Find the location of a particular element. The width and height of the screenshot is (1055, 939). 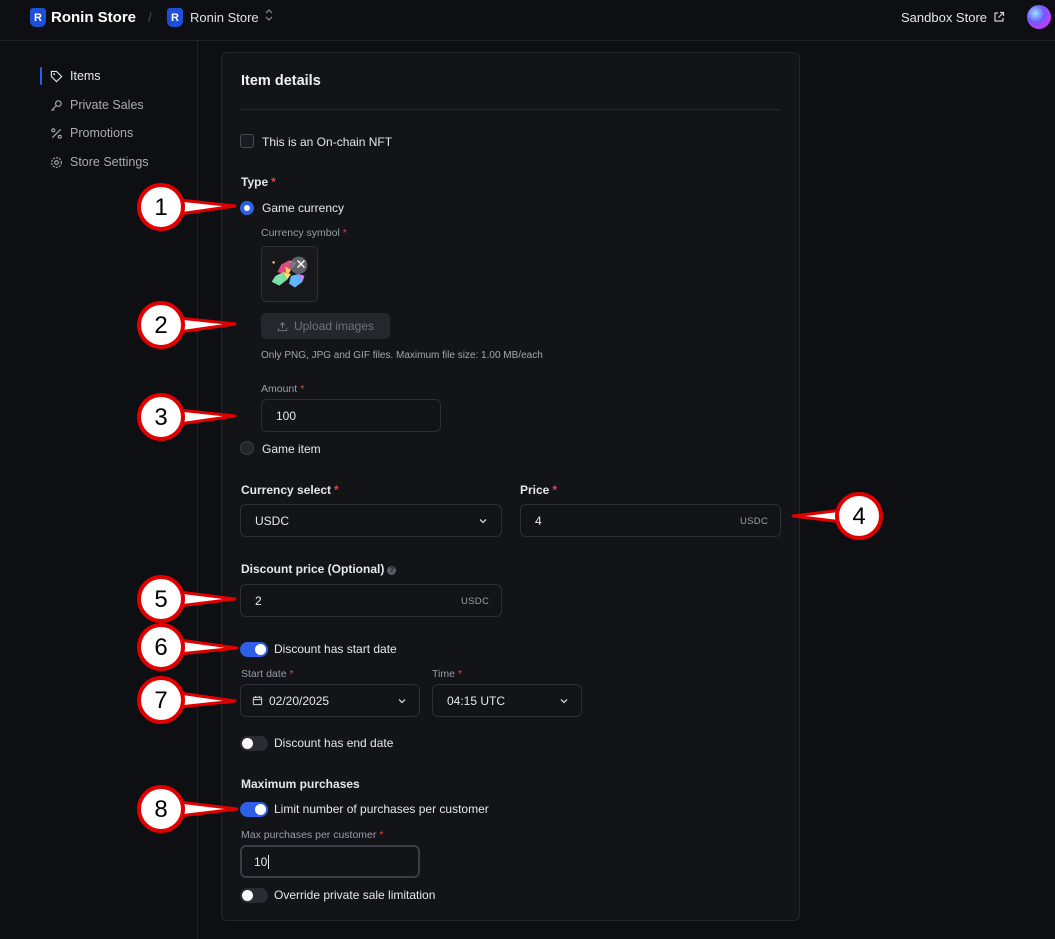

currency-symbol-thumbnail is located at coordinates (289, 274).